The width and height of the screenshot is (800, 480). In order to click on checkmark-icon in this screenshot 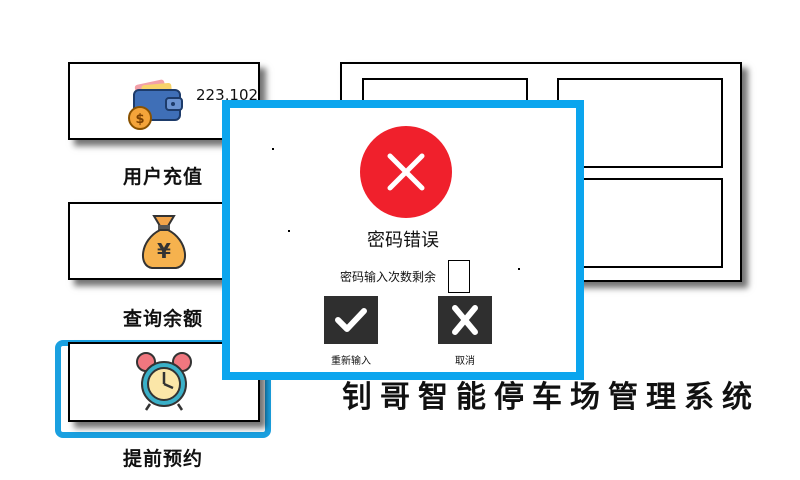, I will do `click(351, 320)`.